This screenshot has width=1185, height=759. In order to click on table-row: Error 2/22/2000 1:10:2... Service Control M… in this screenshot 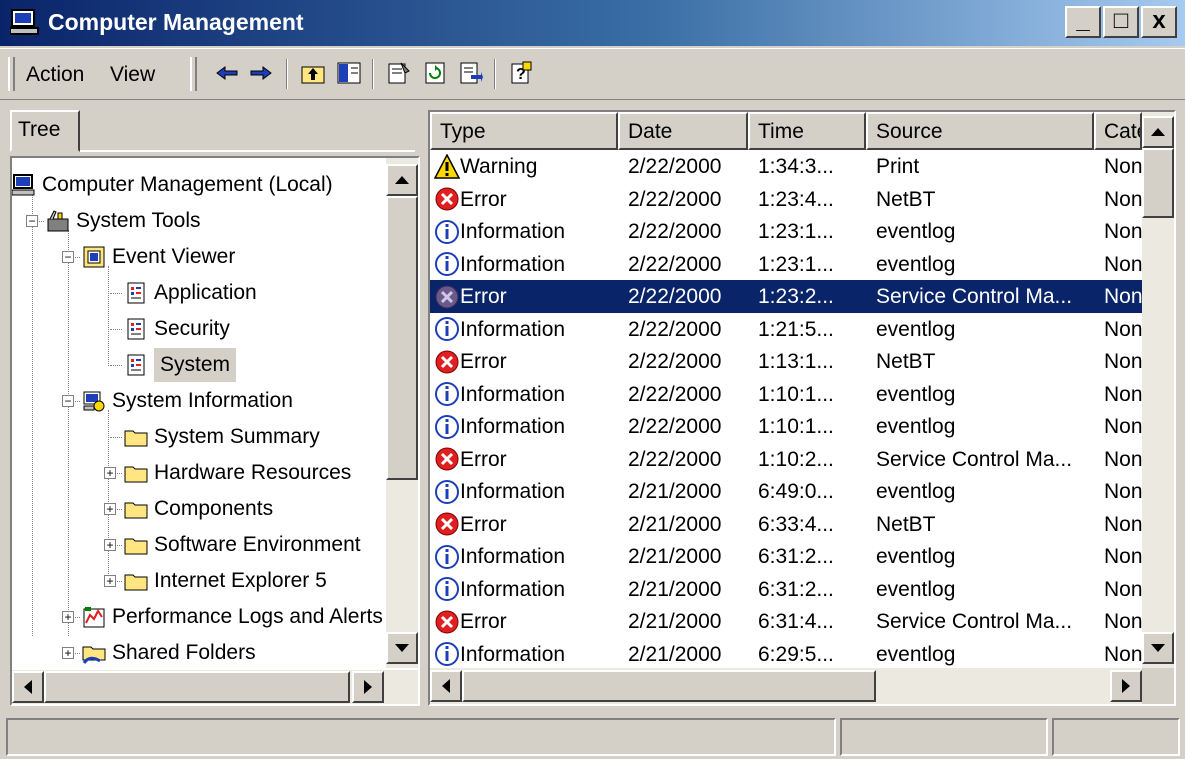, I will do `click(786, 459)`.